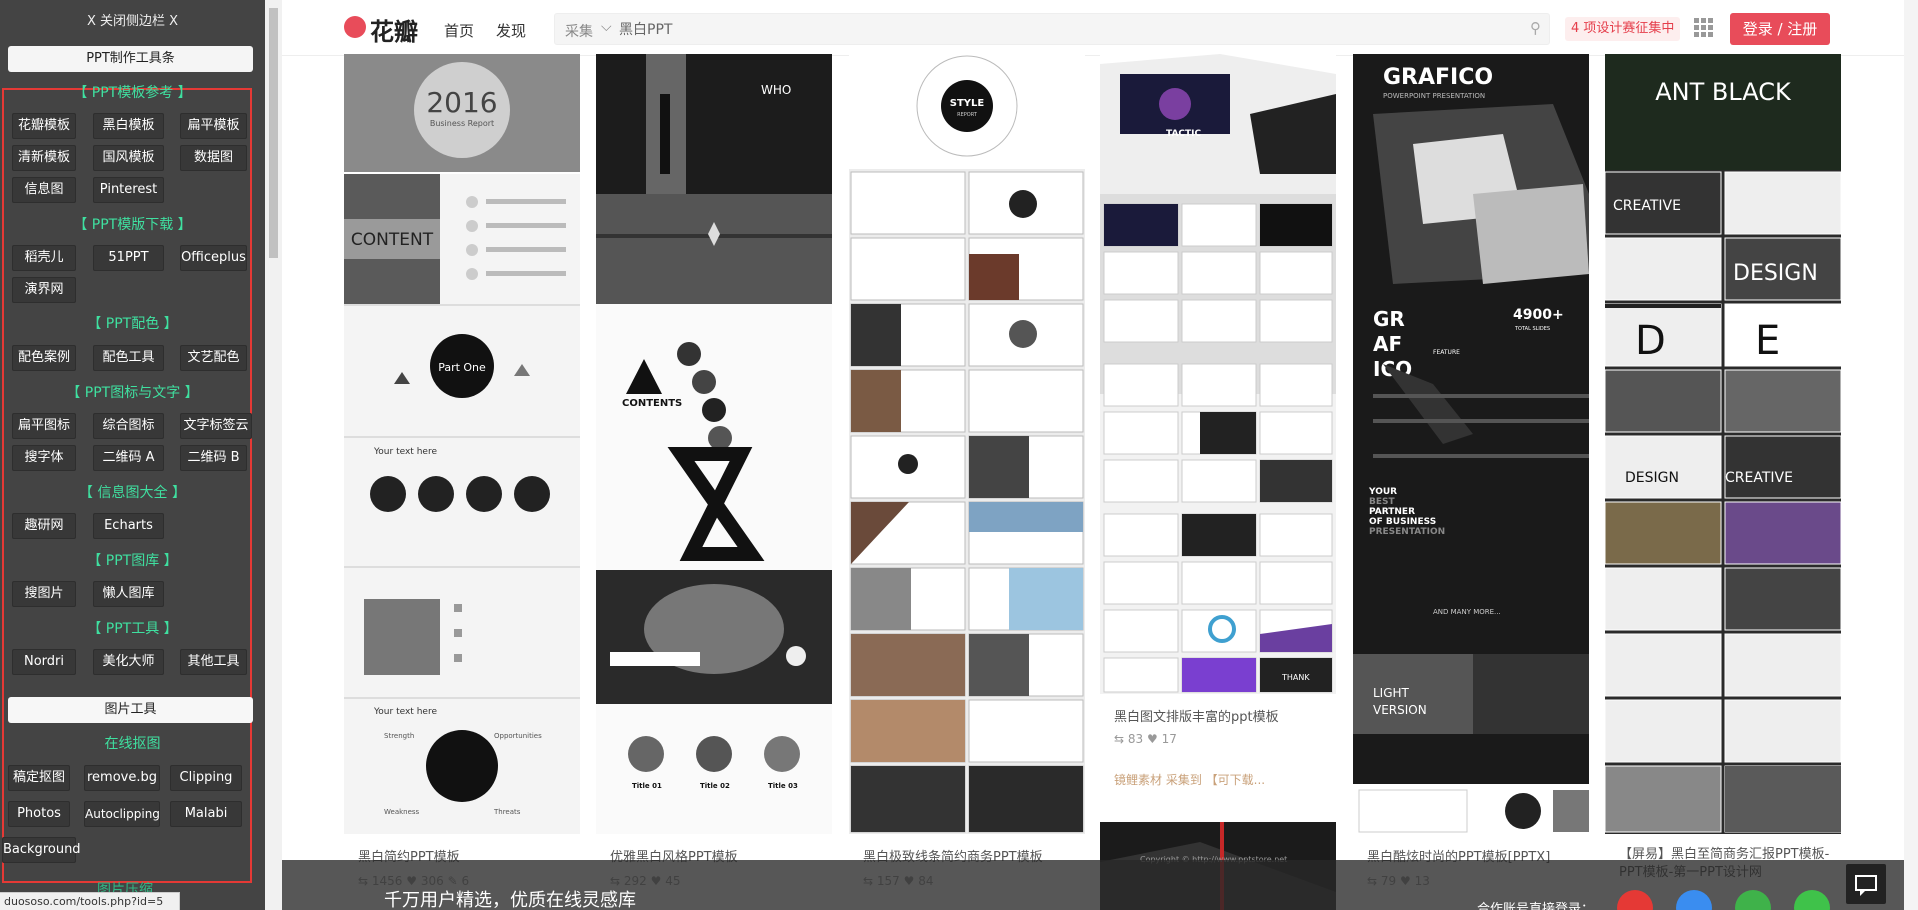 This screenshot has width=1918, height=910. I want to click on close-sidebar-button: X 关闭侧边栏 X, so click(132, 19).